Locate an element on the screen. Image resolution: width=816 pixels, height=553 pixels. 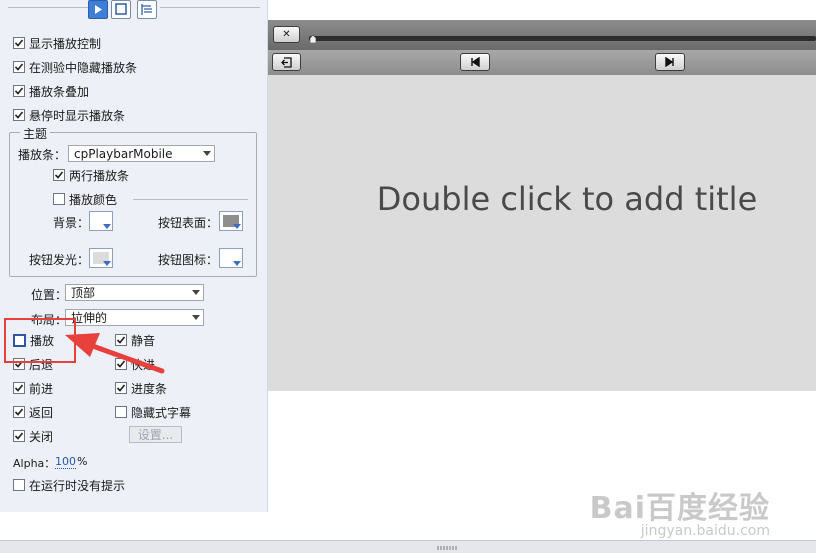
playbar-color-checkbox: 播放颜色 is located at coordinates (85, 199).